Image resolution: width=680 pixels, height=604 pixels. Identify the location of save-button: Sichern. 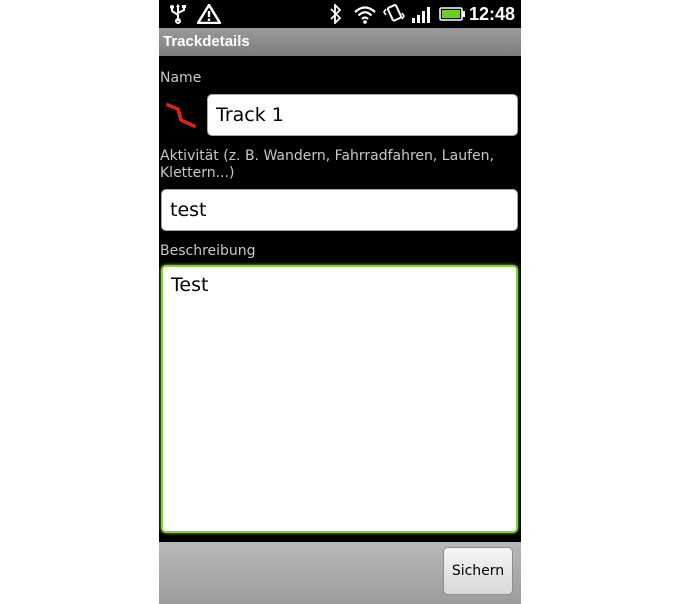
(478, 571).